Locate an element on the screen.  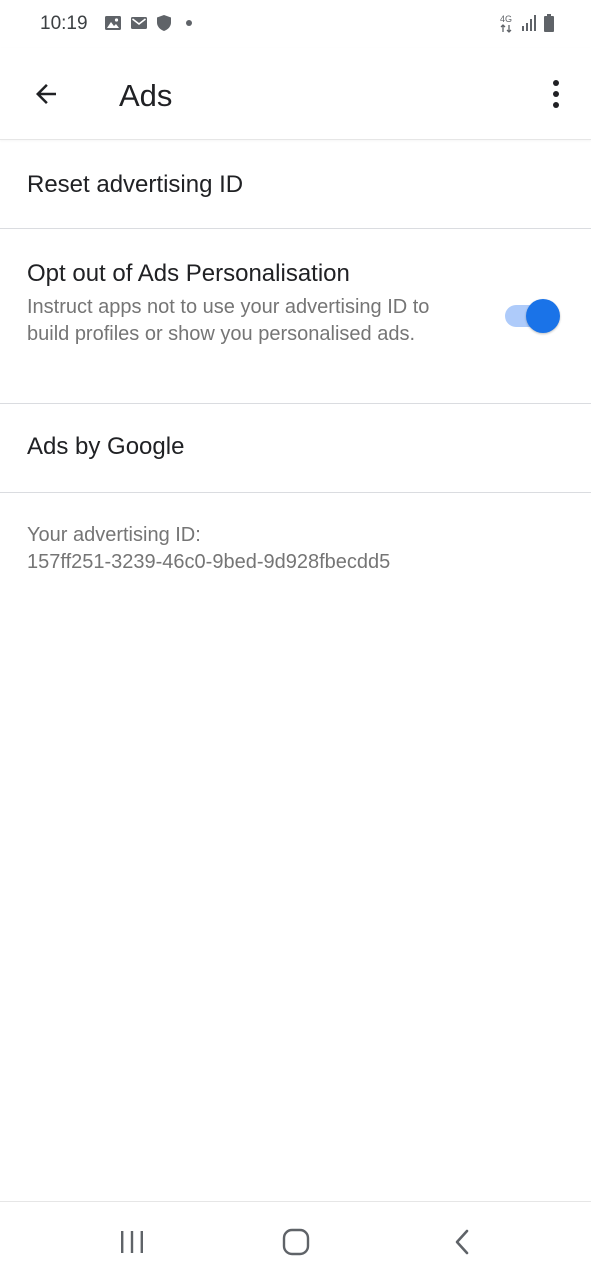
arrow-back-icon is located at coordinates (46, 94).